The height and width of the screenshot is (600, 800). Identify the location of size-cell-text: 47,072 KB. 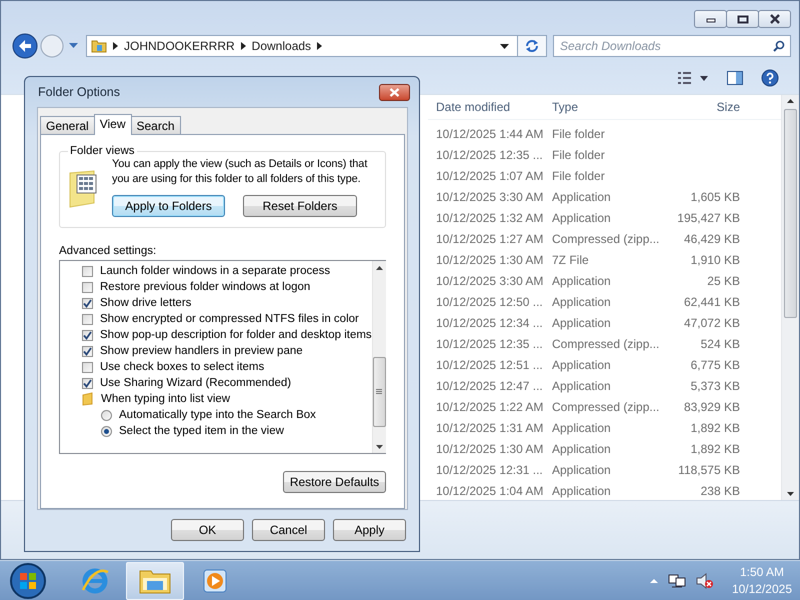
(711, 323).